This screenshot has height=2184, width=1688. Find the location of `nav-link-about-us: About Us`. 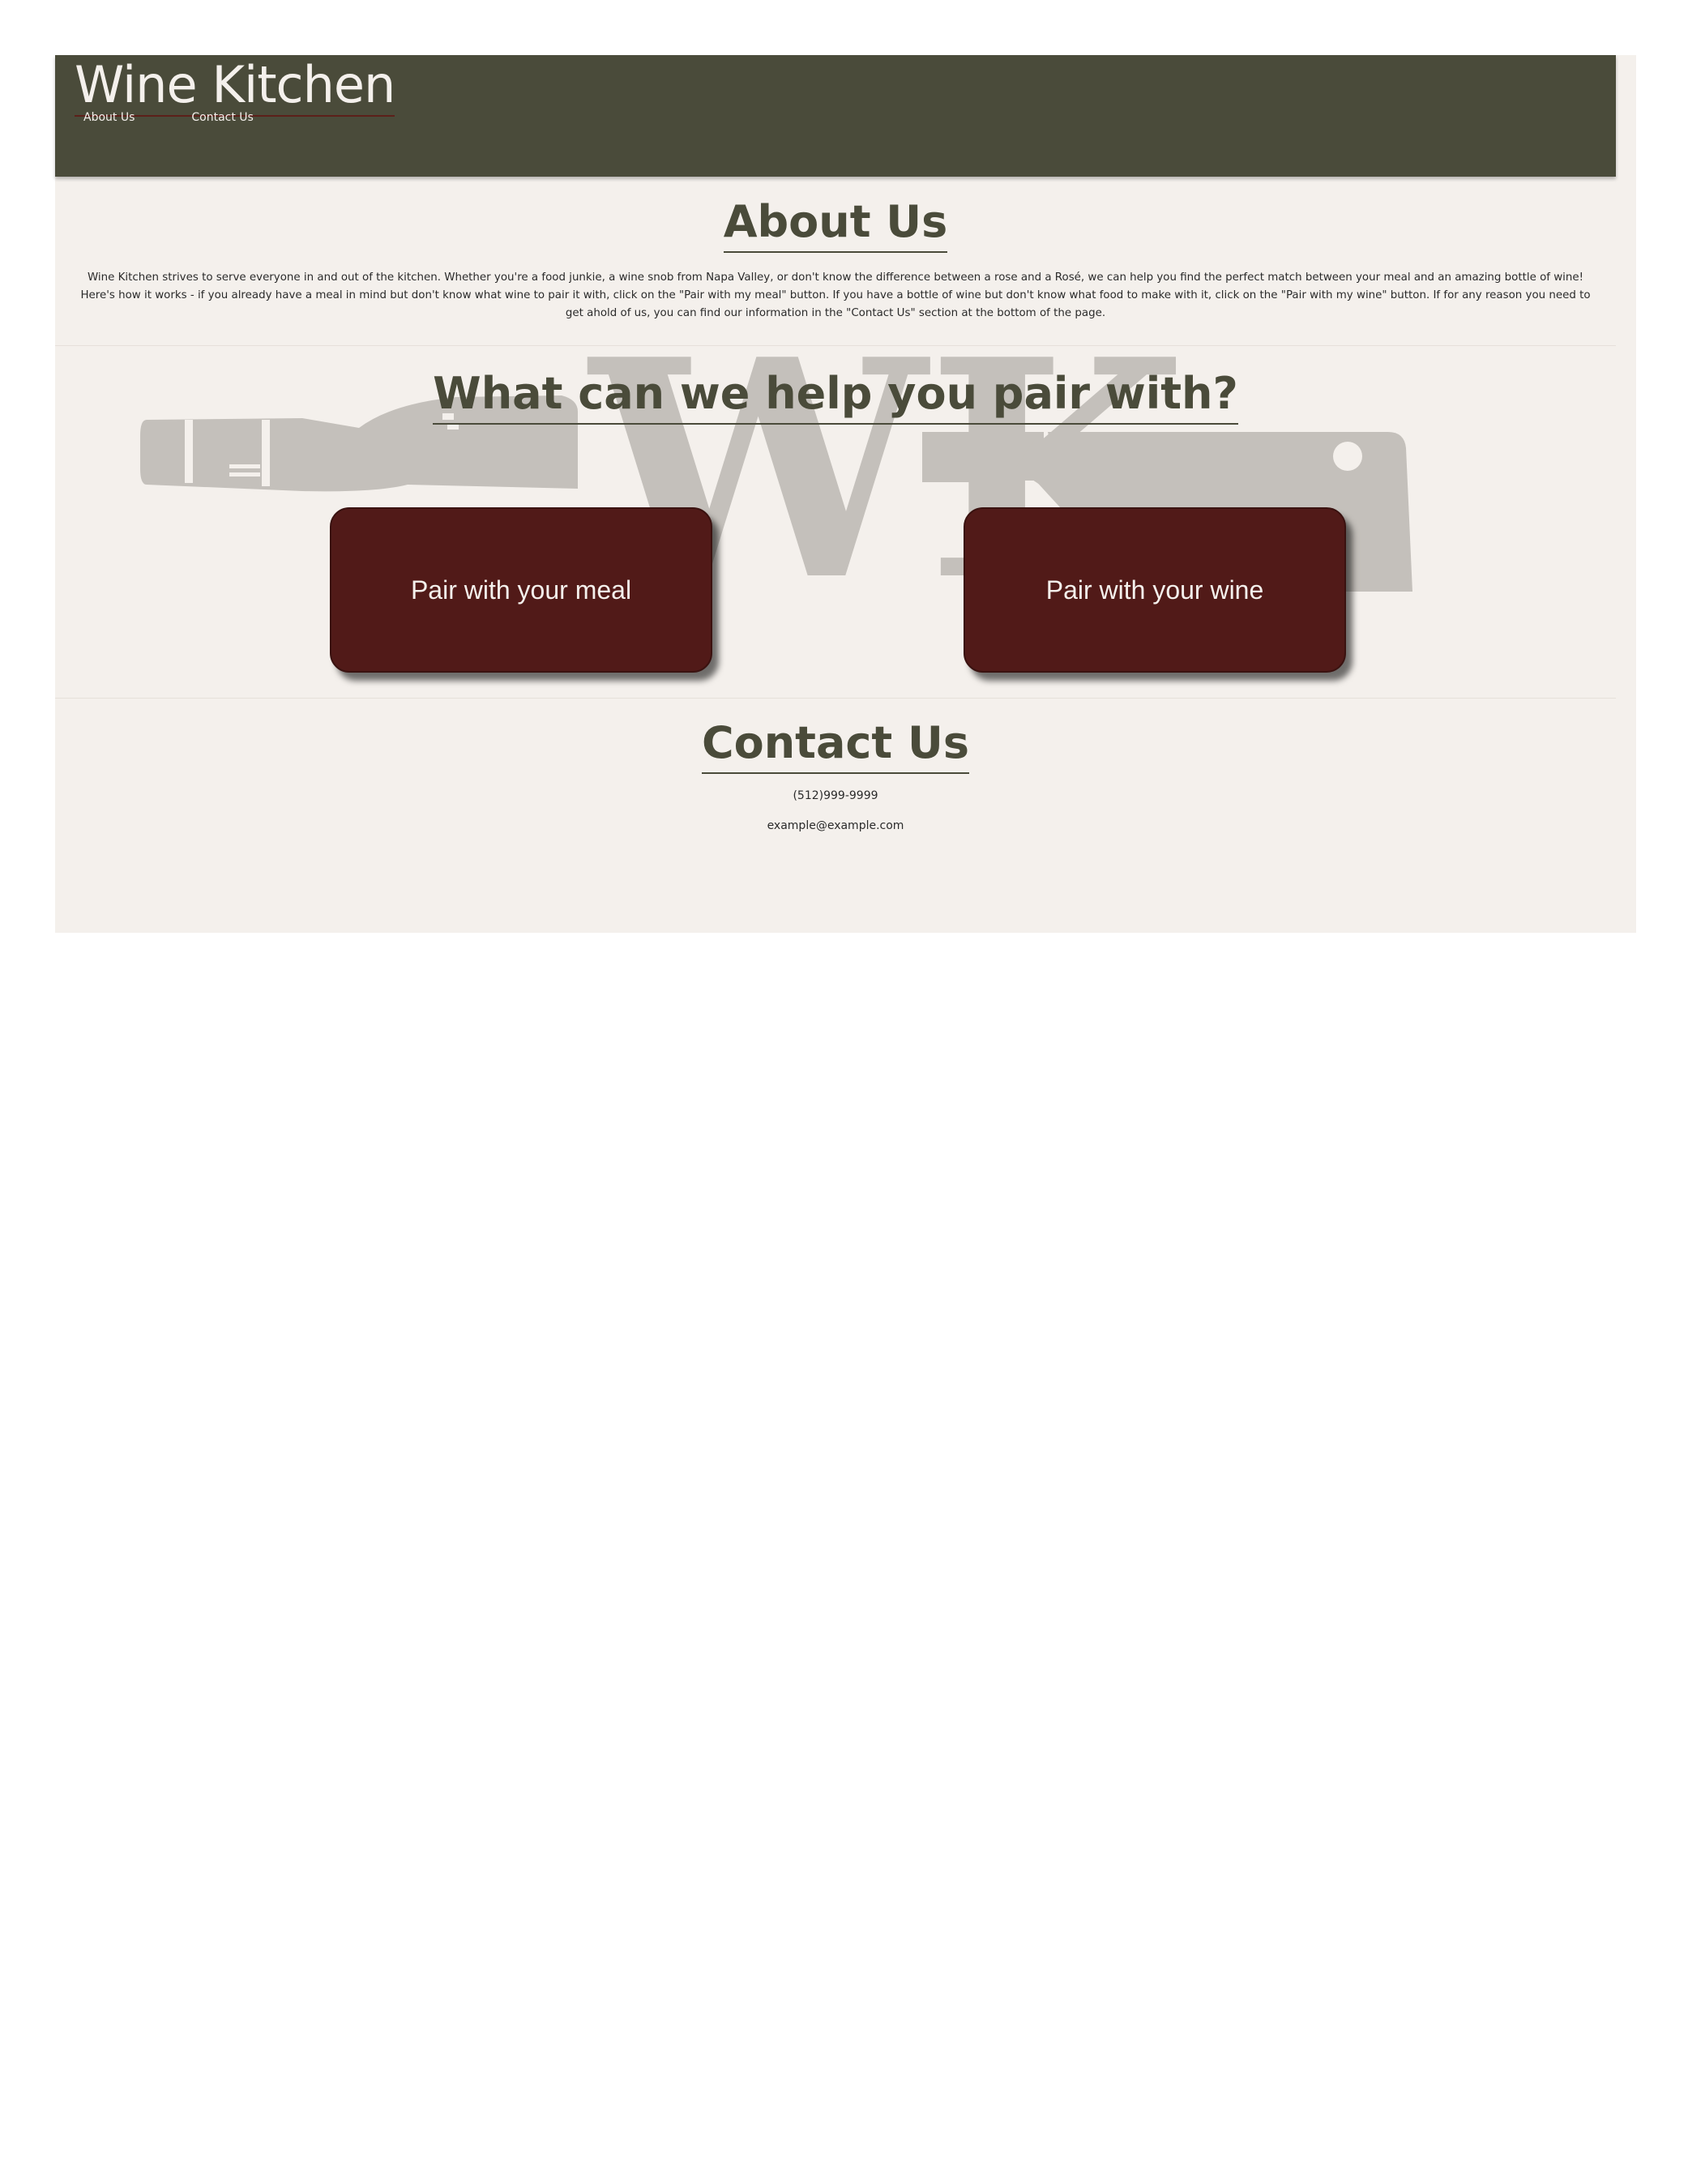

nav-link-about-us: About Us is located at coordinates (109, 118).